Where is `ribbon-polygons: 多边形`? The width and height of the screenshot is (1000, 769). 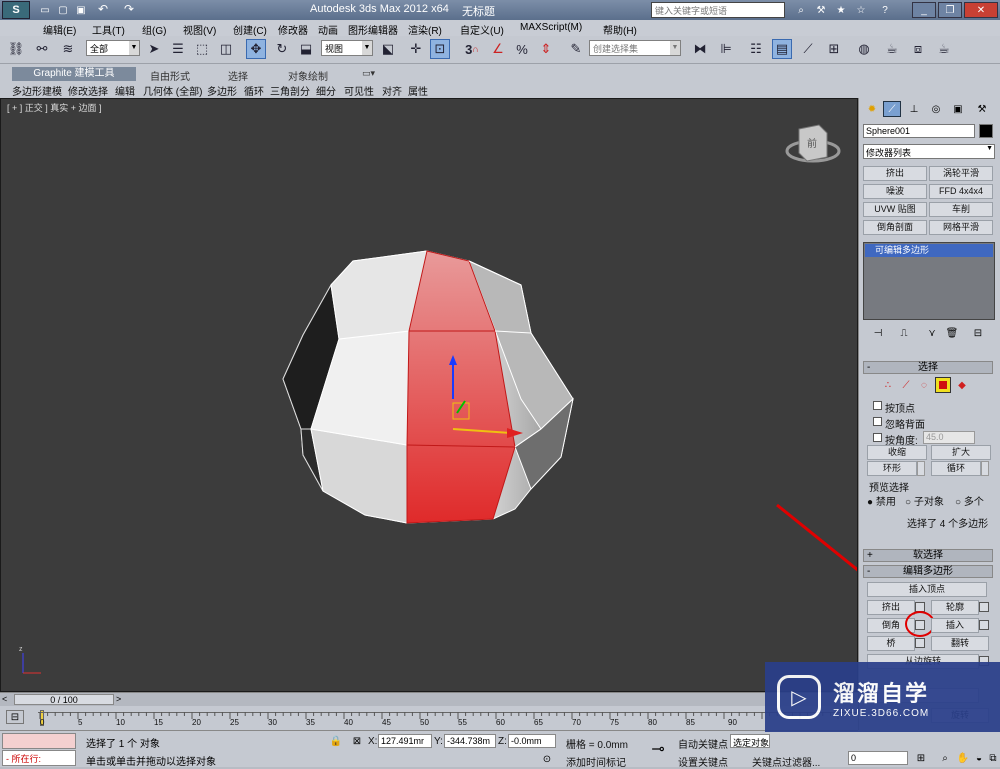
ribbon-polygons: 多边形 is located at coordinates (222, 90).